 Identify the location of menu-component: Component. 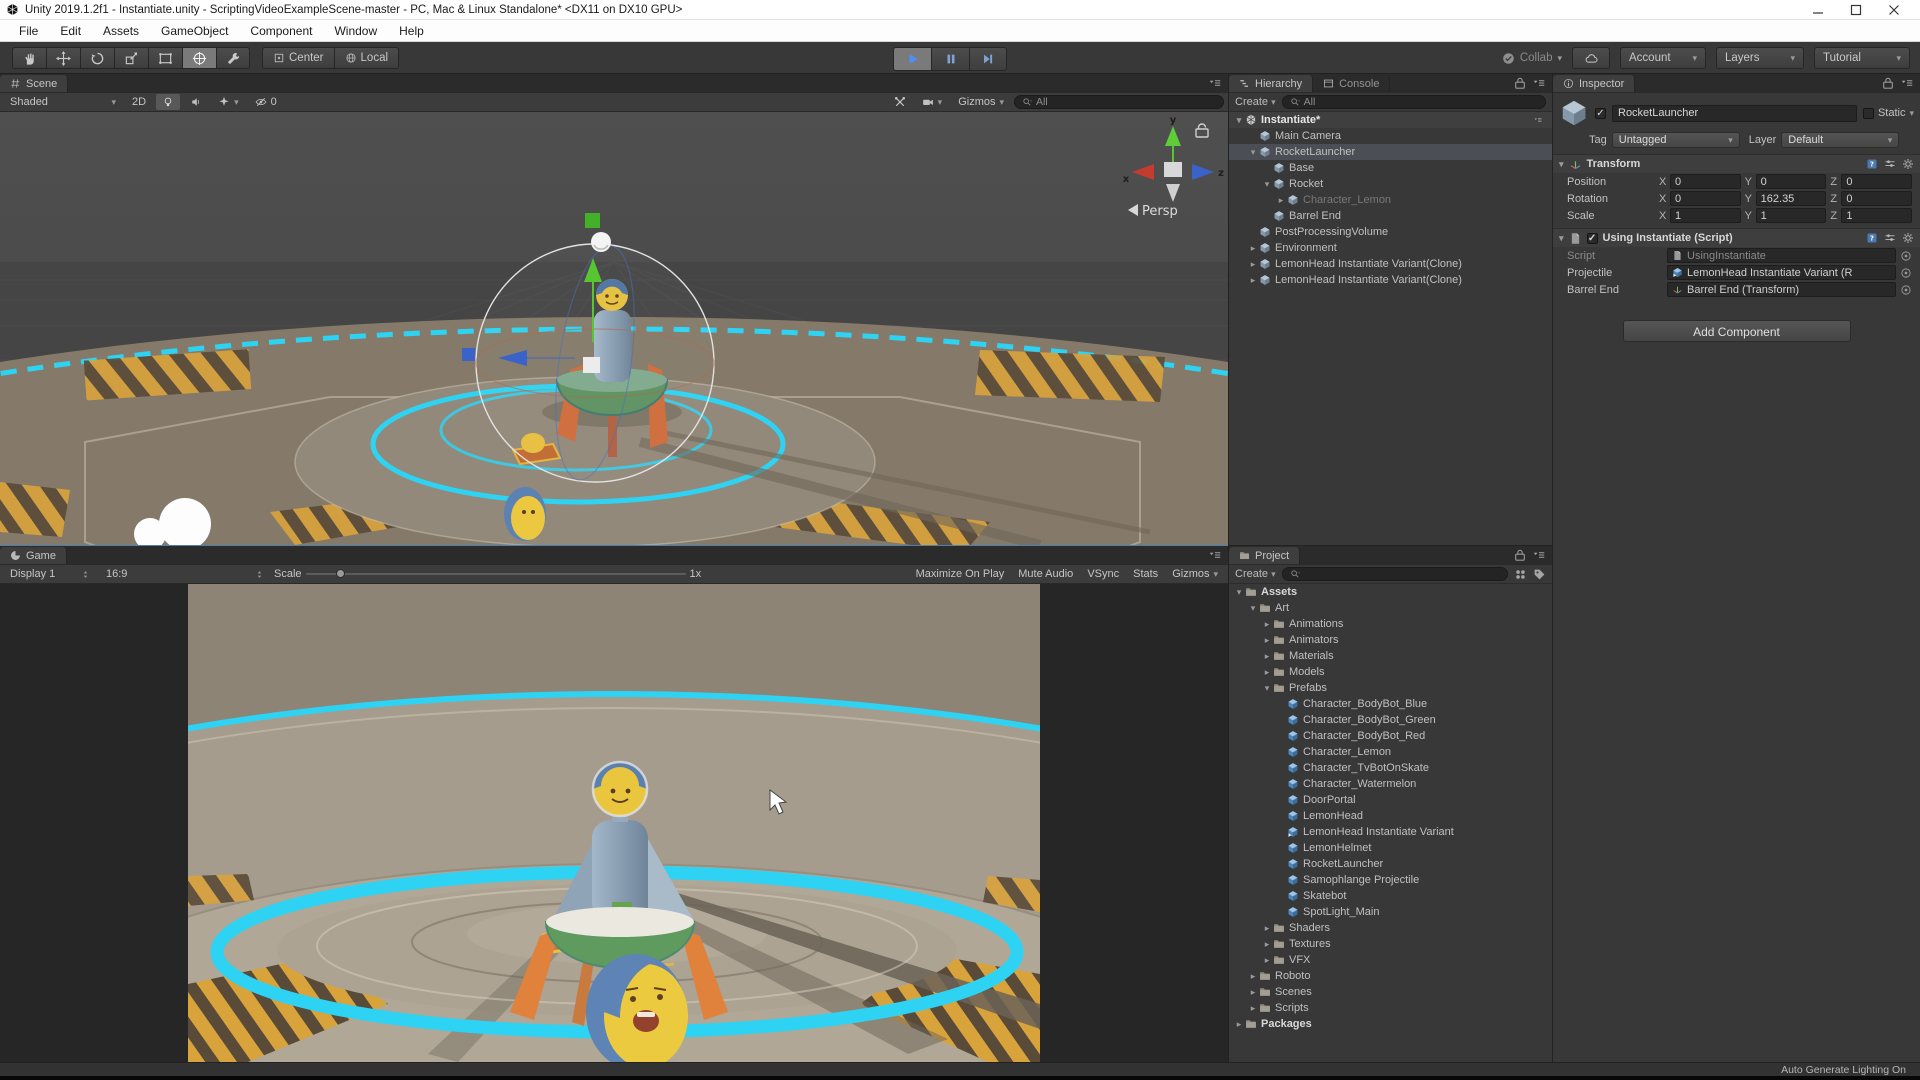
(281, 30).